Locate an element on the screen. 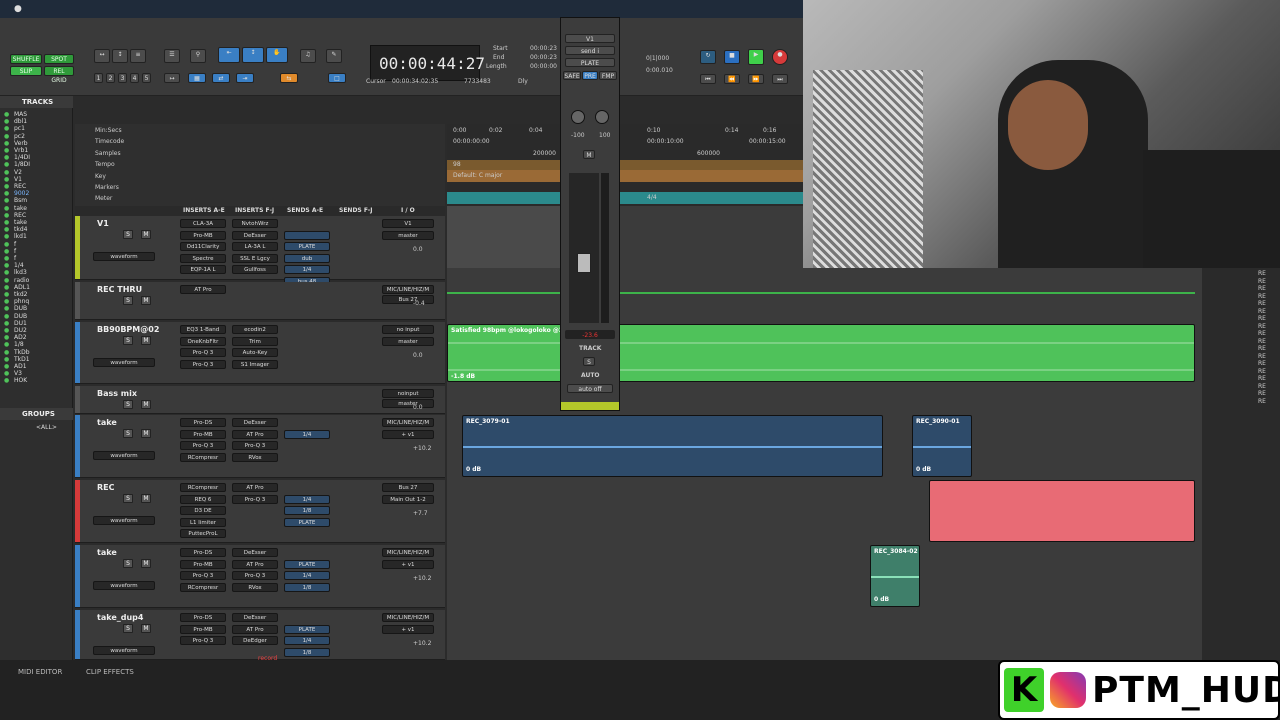  insert-slot: L1 limiter is located at coordinates (203, 522).